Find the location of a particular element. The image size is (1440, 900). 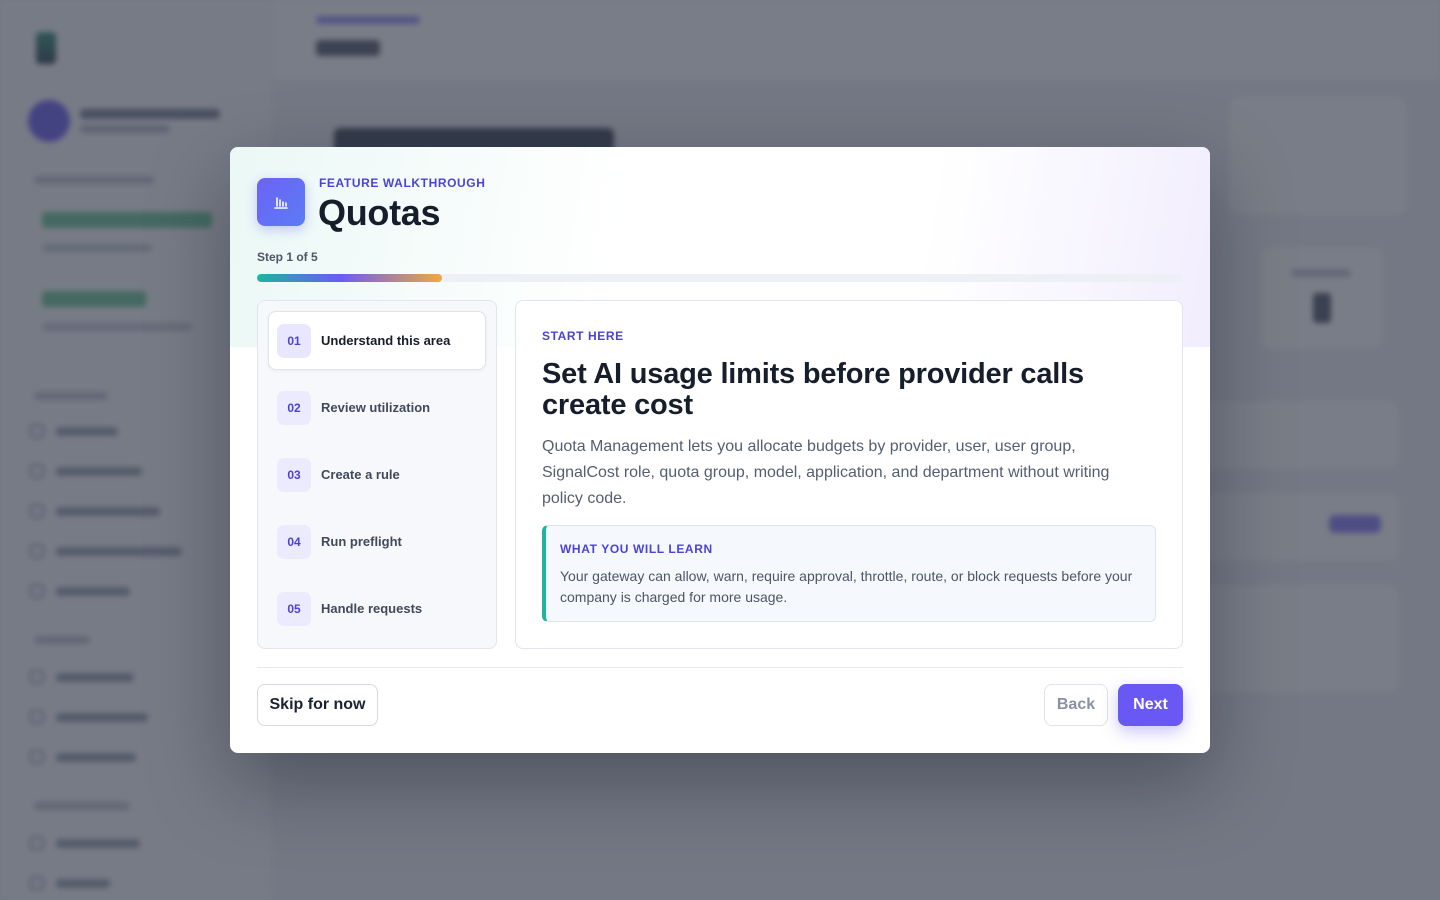

step-item-create-rule: 03 Create a rule is located at coordinates (377, 474).